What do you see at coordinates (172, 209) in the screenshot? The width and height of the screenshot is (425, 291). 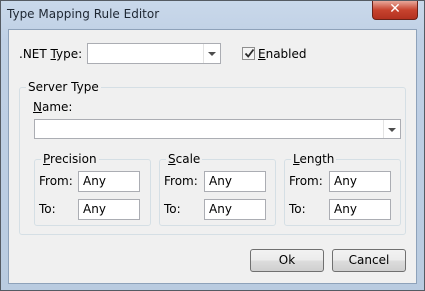 I see `scale-to-label: To:` at bounding box center [172, 209].